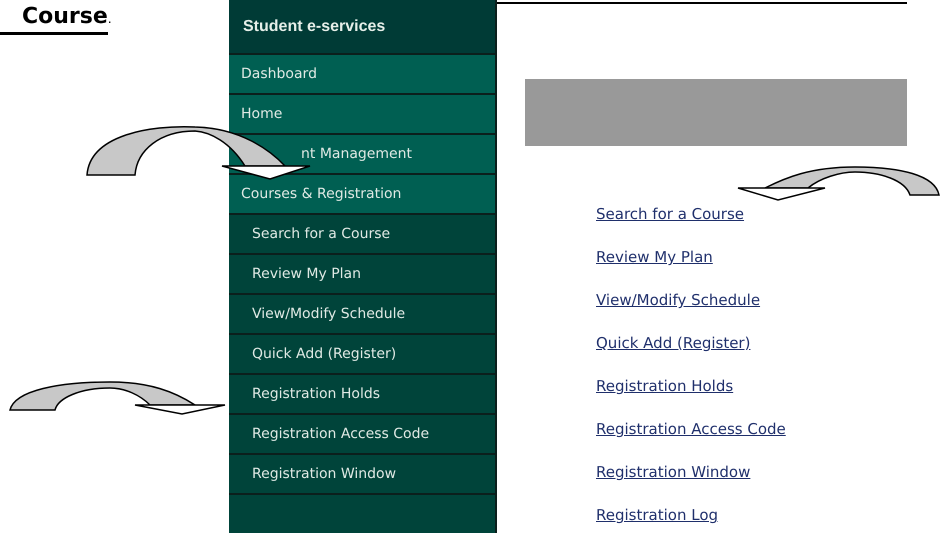 The height and width of the screenshot is (533, 940). I want to click on menu-link: Registration Log, so click(657, 515).